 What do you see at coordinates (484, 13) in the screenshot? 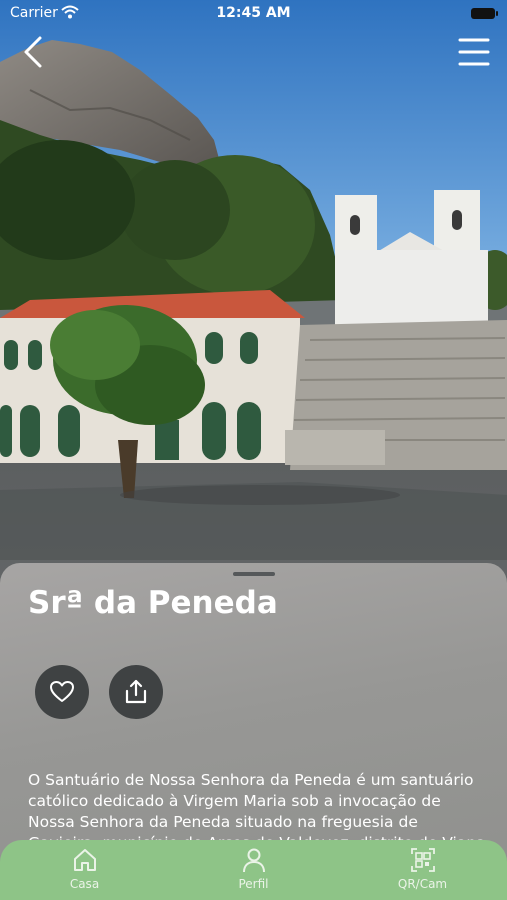
I see `battery-icon` at bounding box center [484, 13].